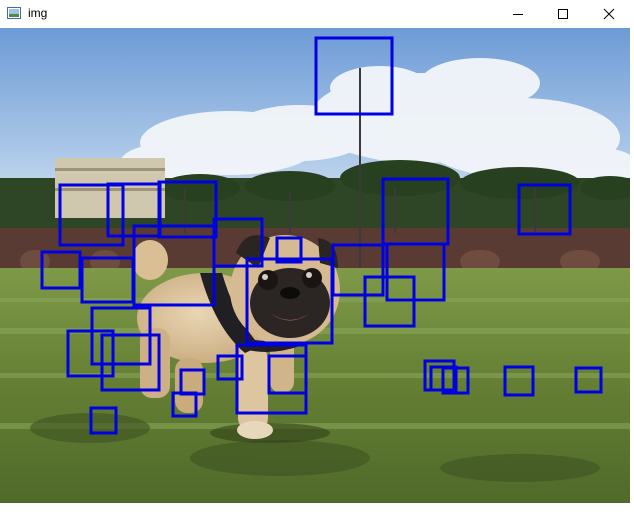  I want to click on maximize-button, so click(563, 14).